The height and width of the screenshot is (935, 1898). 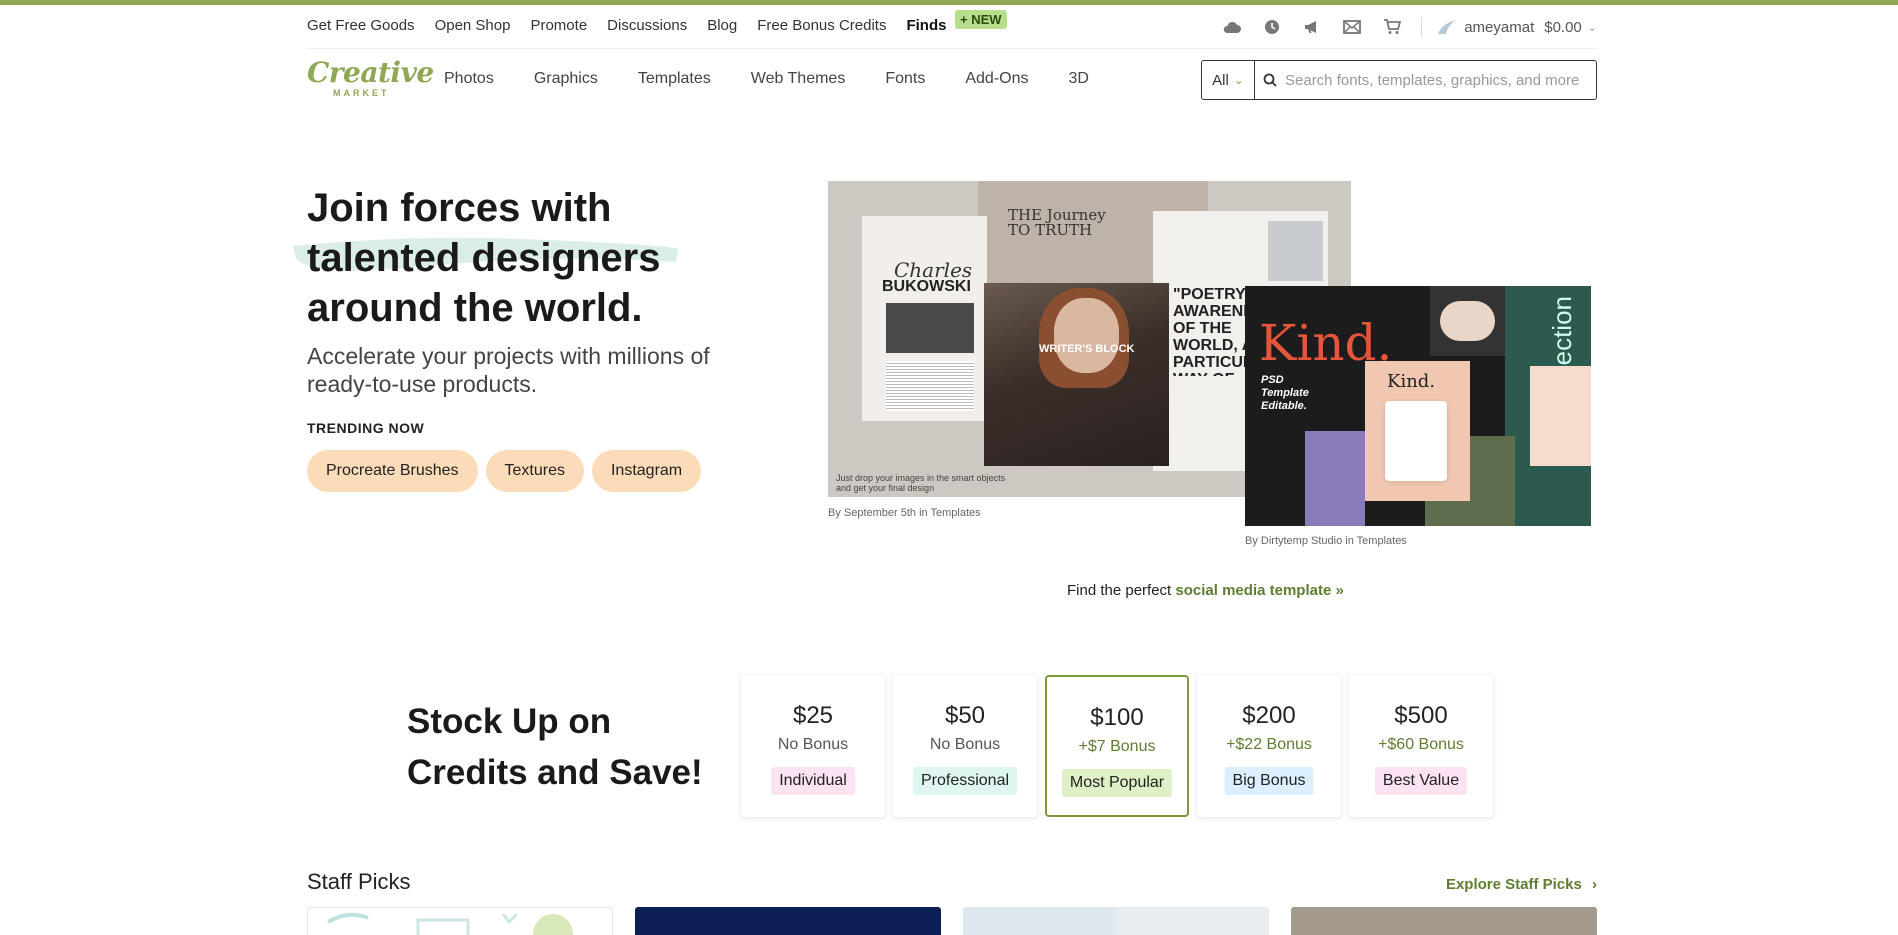 What do you see at coordinates (1421, 715) in the screenshot?
I see `package-price: $500` at bounding box center [1421, 715].